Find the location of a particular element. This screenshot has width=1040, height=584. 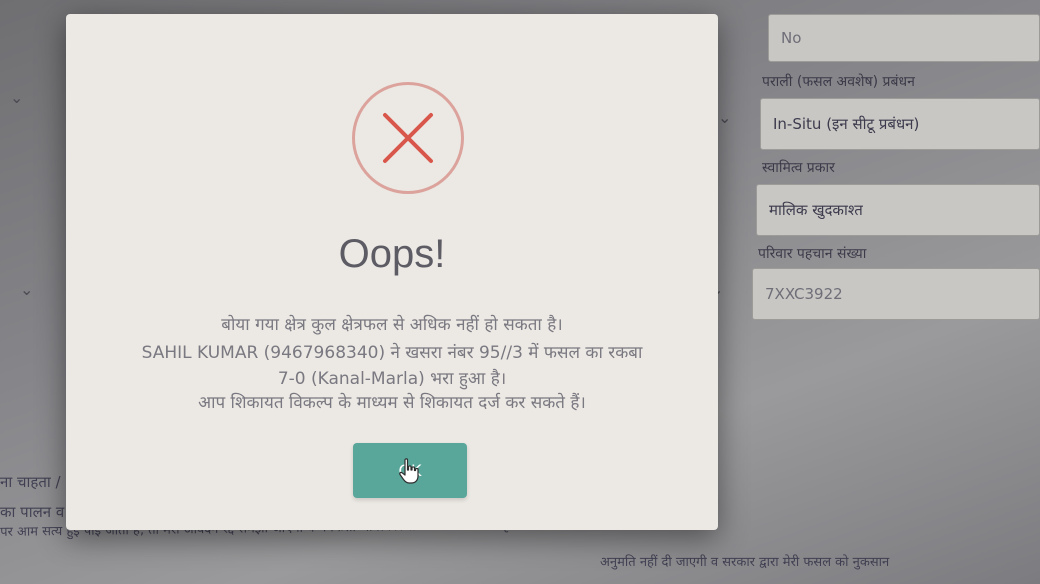

dialog-message-line-3: 7-0 (Kanal-Marla) भरा हुआ है। is located at coordinates (392, 379).